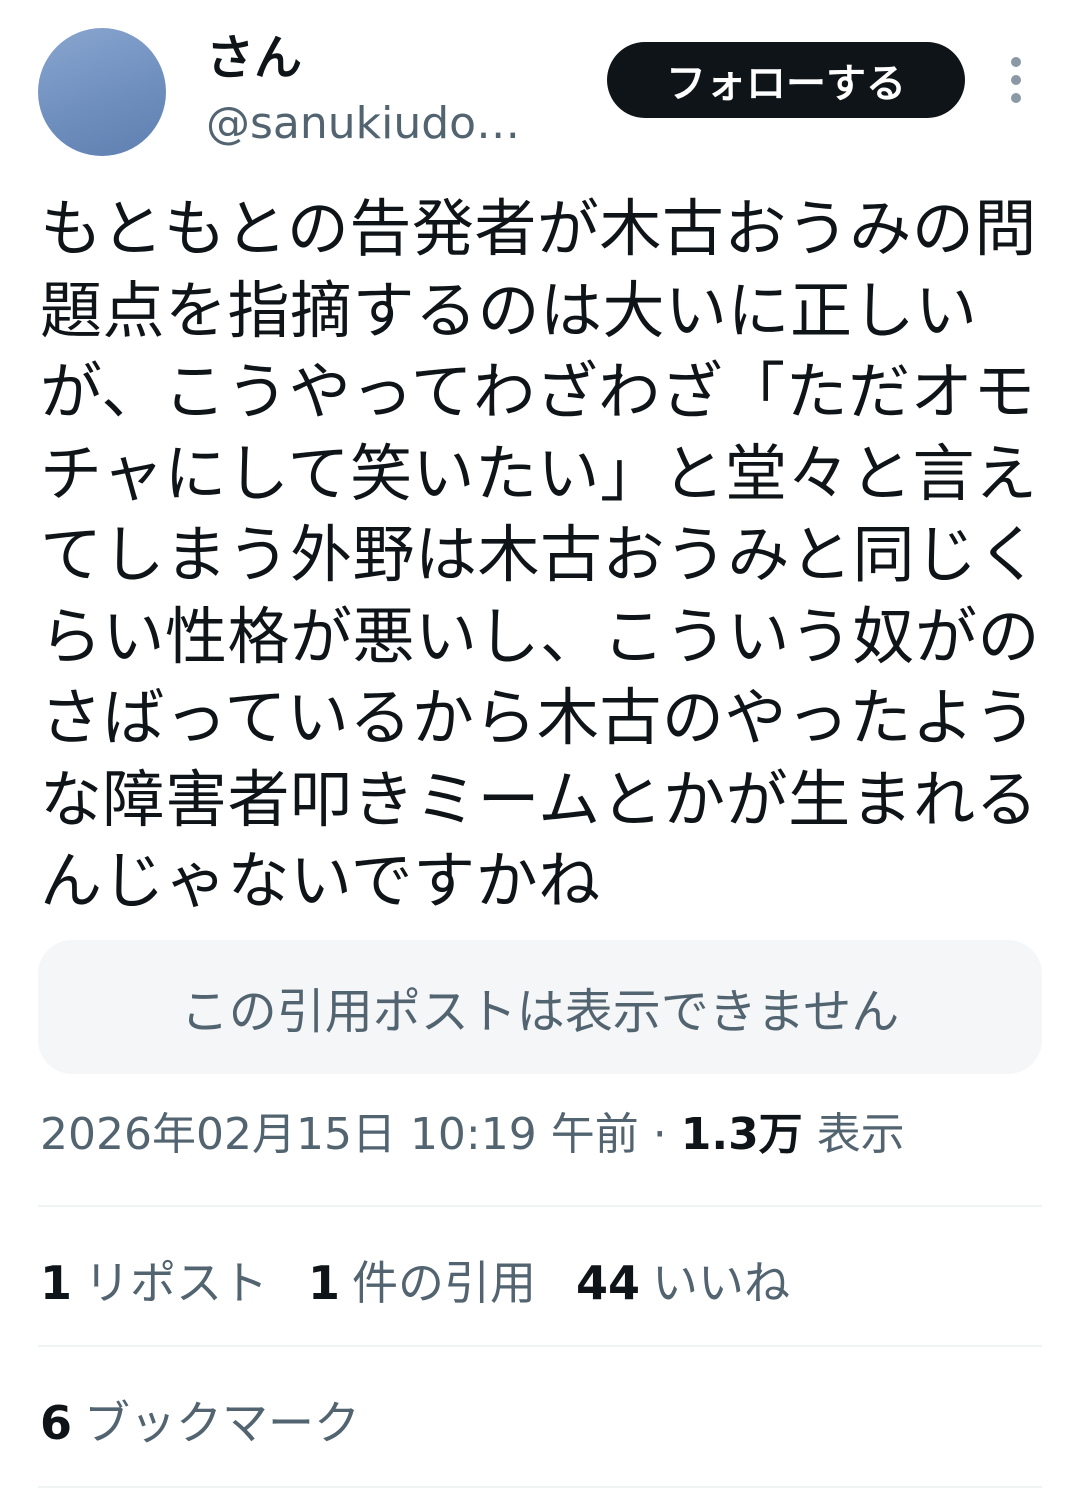 This screenshot has height=1492, width=1080. Describe the element at coordinates (102, 92) in the screenshot. I see `avatar` at that location.